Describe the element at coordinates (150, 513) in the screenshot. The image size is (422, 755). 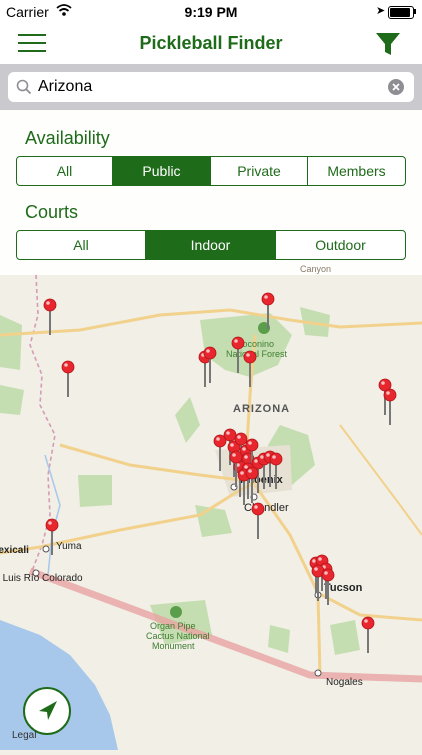
I see `highway-i8` at that location.